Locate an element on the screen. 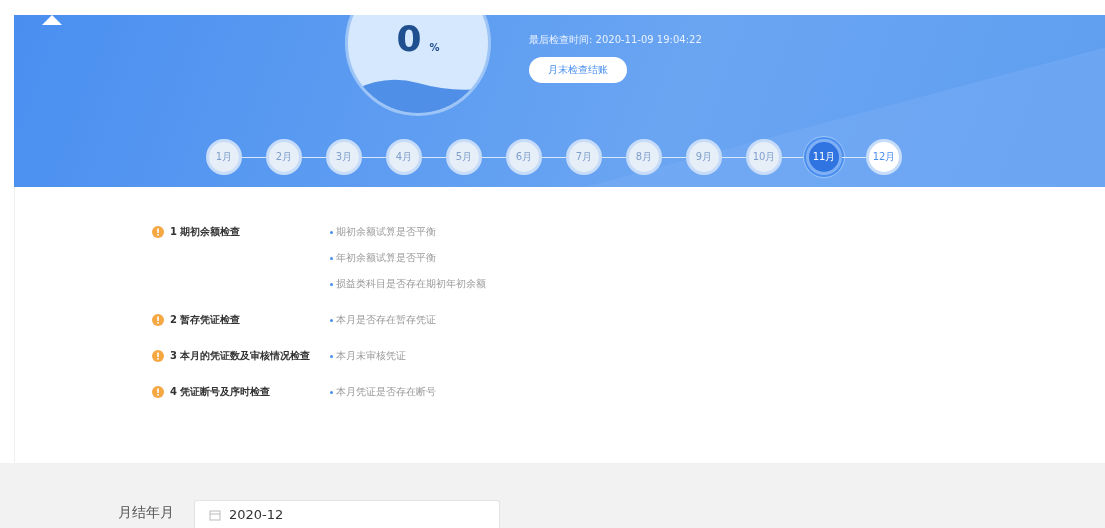 This screenshot has width=1105, height=528. date-value: 2020-12 is located at coordinates (256, 514).